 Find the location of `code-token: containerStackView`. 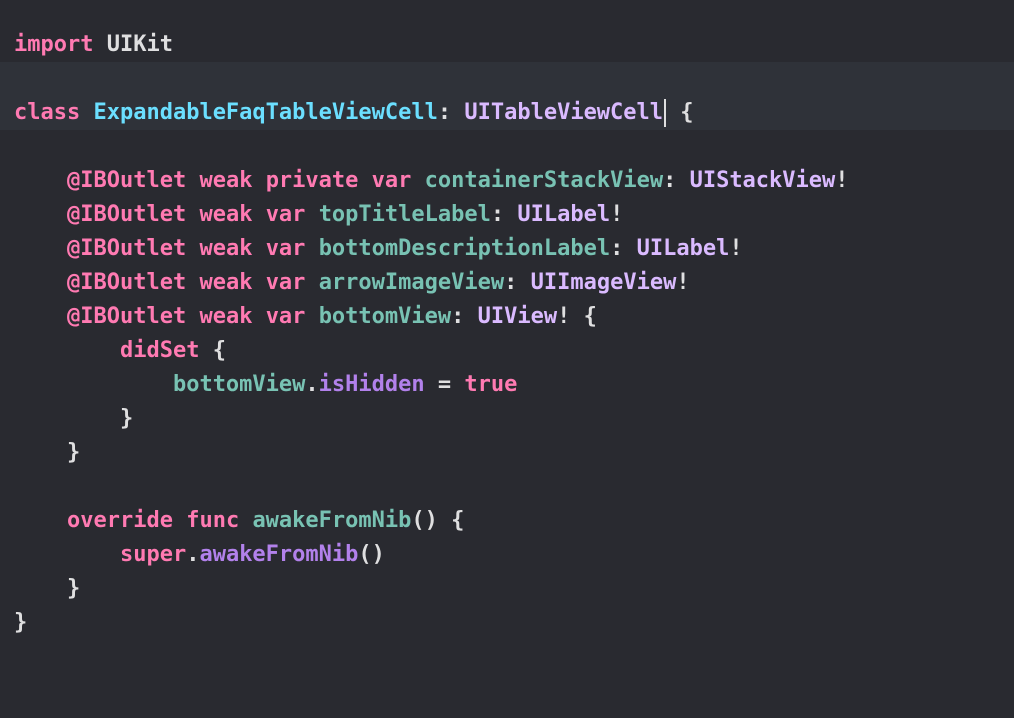

code-token: containerStackView is located at coordinates (544, 180).